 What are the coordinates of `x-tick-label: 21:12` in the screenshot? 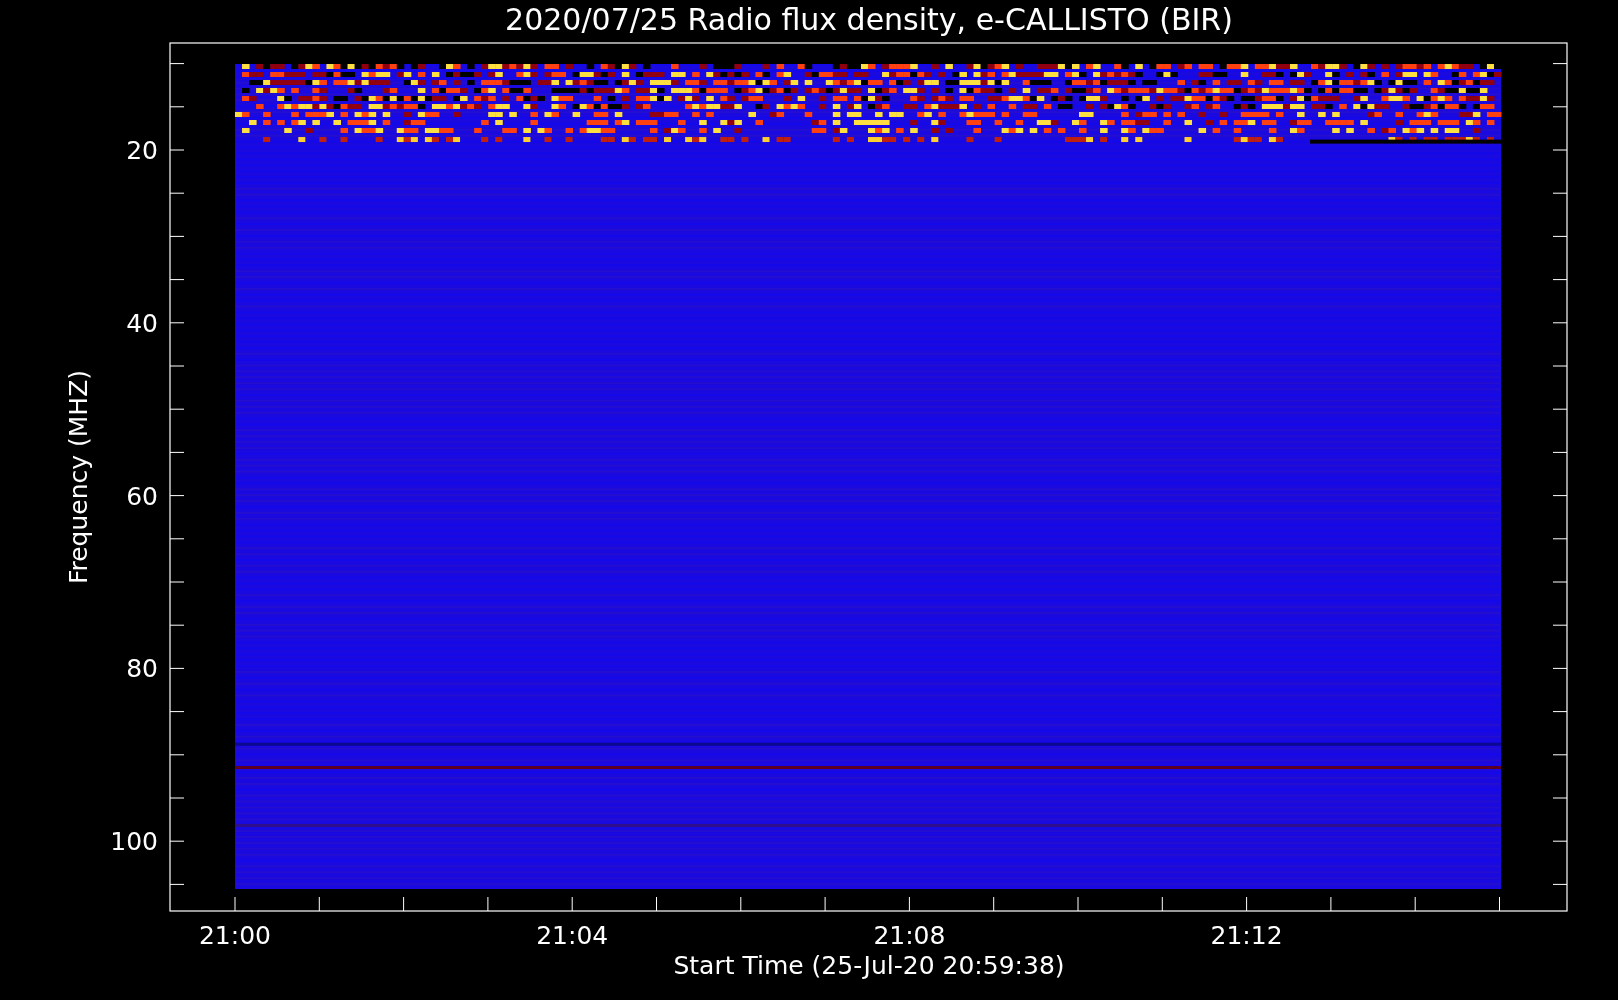 It's located at (1246, 935).